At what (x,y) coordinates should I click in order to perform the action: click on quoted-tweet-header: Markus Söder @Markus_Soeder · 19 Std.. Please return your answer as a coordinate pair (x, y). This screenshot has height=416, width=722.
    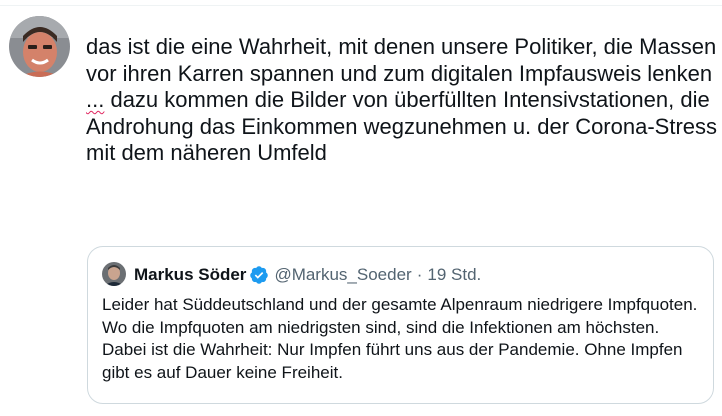
    Looking at the image, I should click on (307, 275).